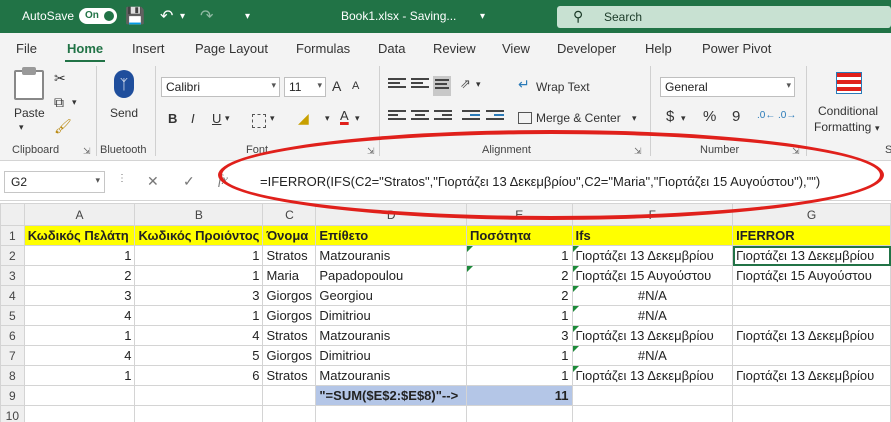 This screenshot has height=422, width=891. What do you see at coordinates (787, 115) in the screenshot?
I see `decrease-decimal-icon: .0→` at bounding box center [787, 115].